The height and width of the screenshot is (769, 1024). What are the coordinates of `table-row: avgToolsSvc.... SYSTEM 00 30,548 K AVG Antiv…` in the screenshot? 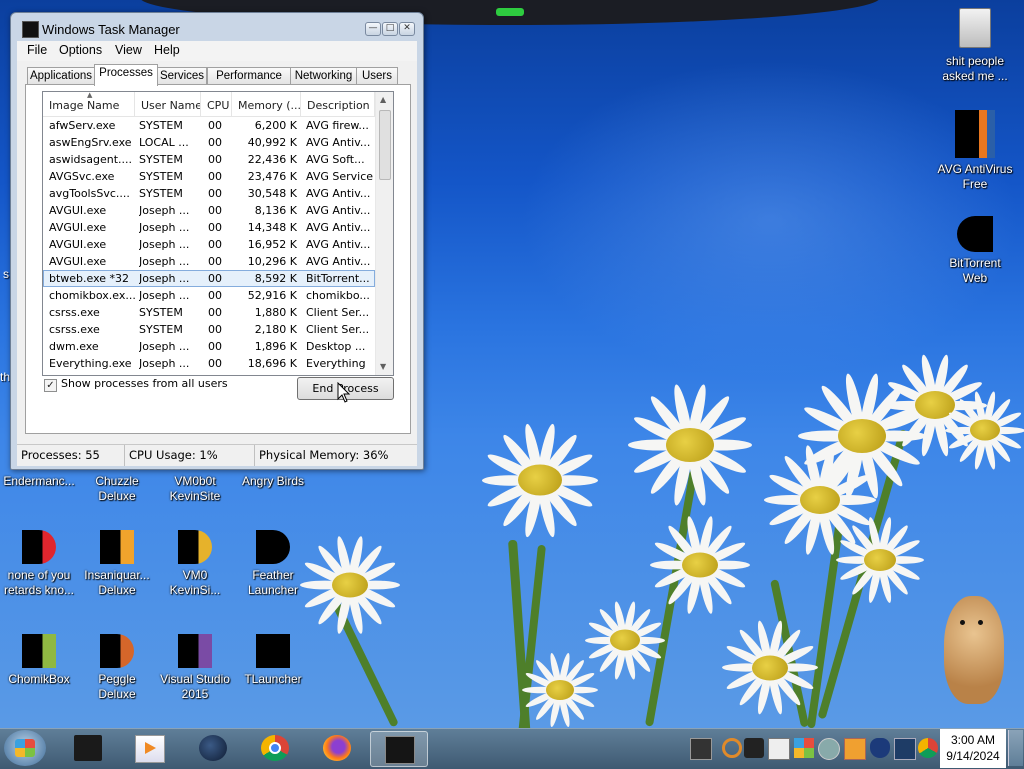 It's located at (209, 193).